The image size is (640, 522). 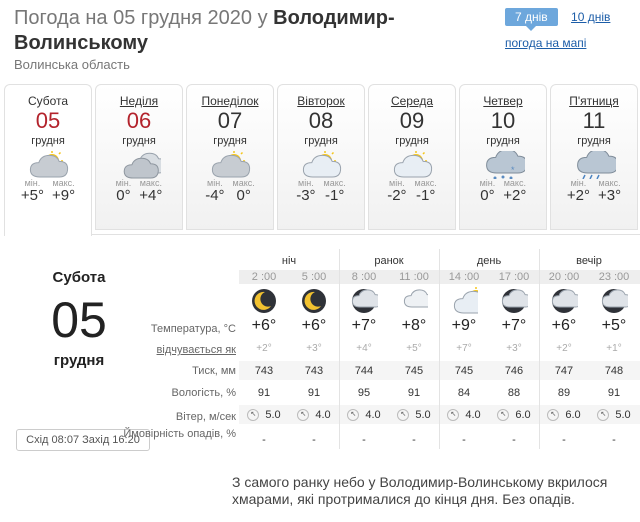 I want to click on day-tab-2: Понеділок 07 грудня мін. -4° макс. 0°, so click(x=230, y=157).